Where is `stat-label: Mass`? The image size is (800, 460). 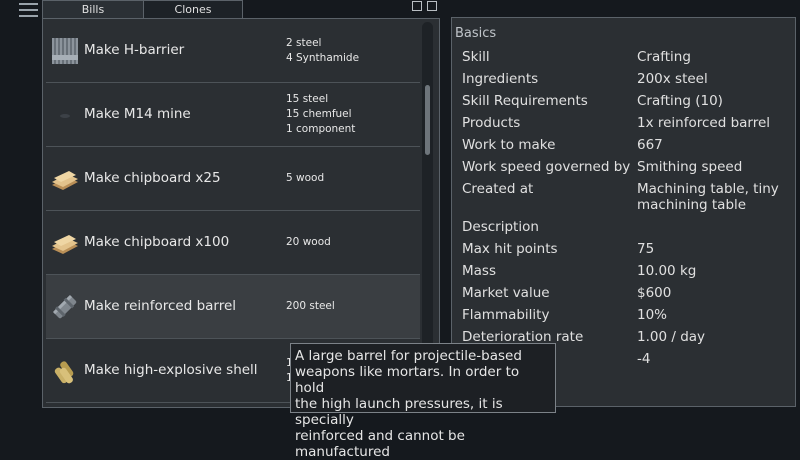
stat-label: Mass is located at coordinates (479, 271).